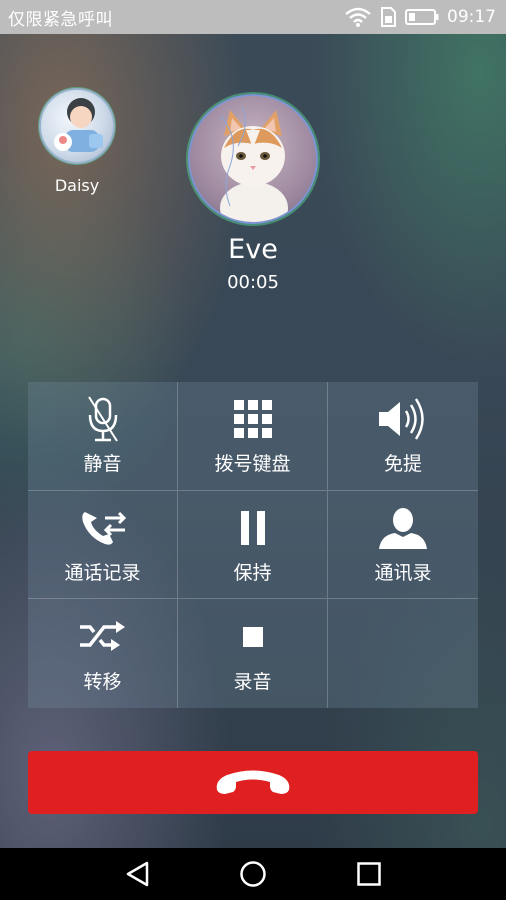  I want to click on hold-button: 保持, so click(253, 545).